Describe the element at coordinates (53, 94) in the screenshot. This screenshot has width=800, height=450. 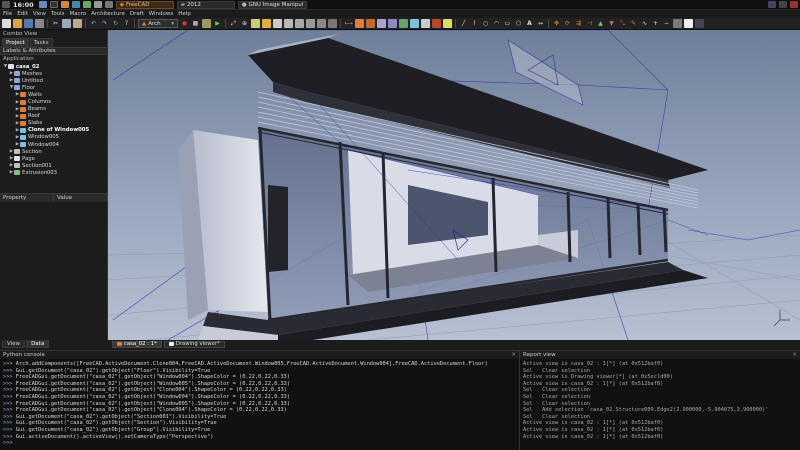
I see `tree-item: ▶ Walls` at that location.